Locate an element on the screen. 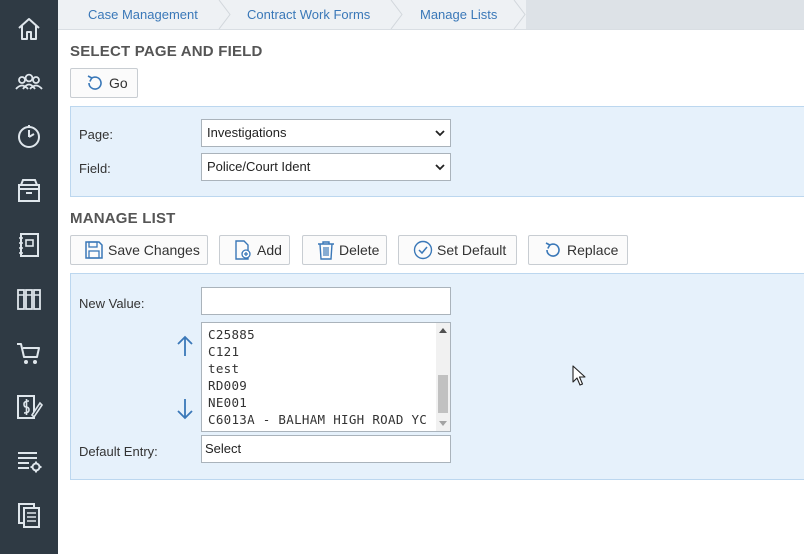 This screenshot has width=804, height=554. sidebar-item-library is located at coordinates (29, 299).